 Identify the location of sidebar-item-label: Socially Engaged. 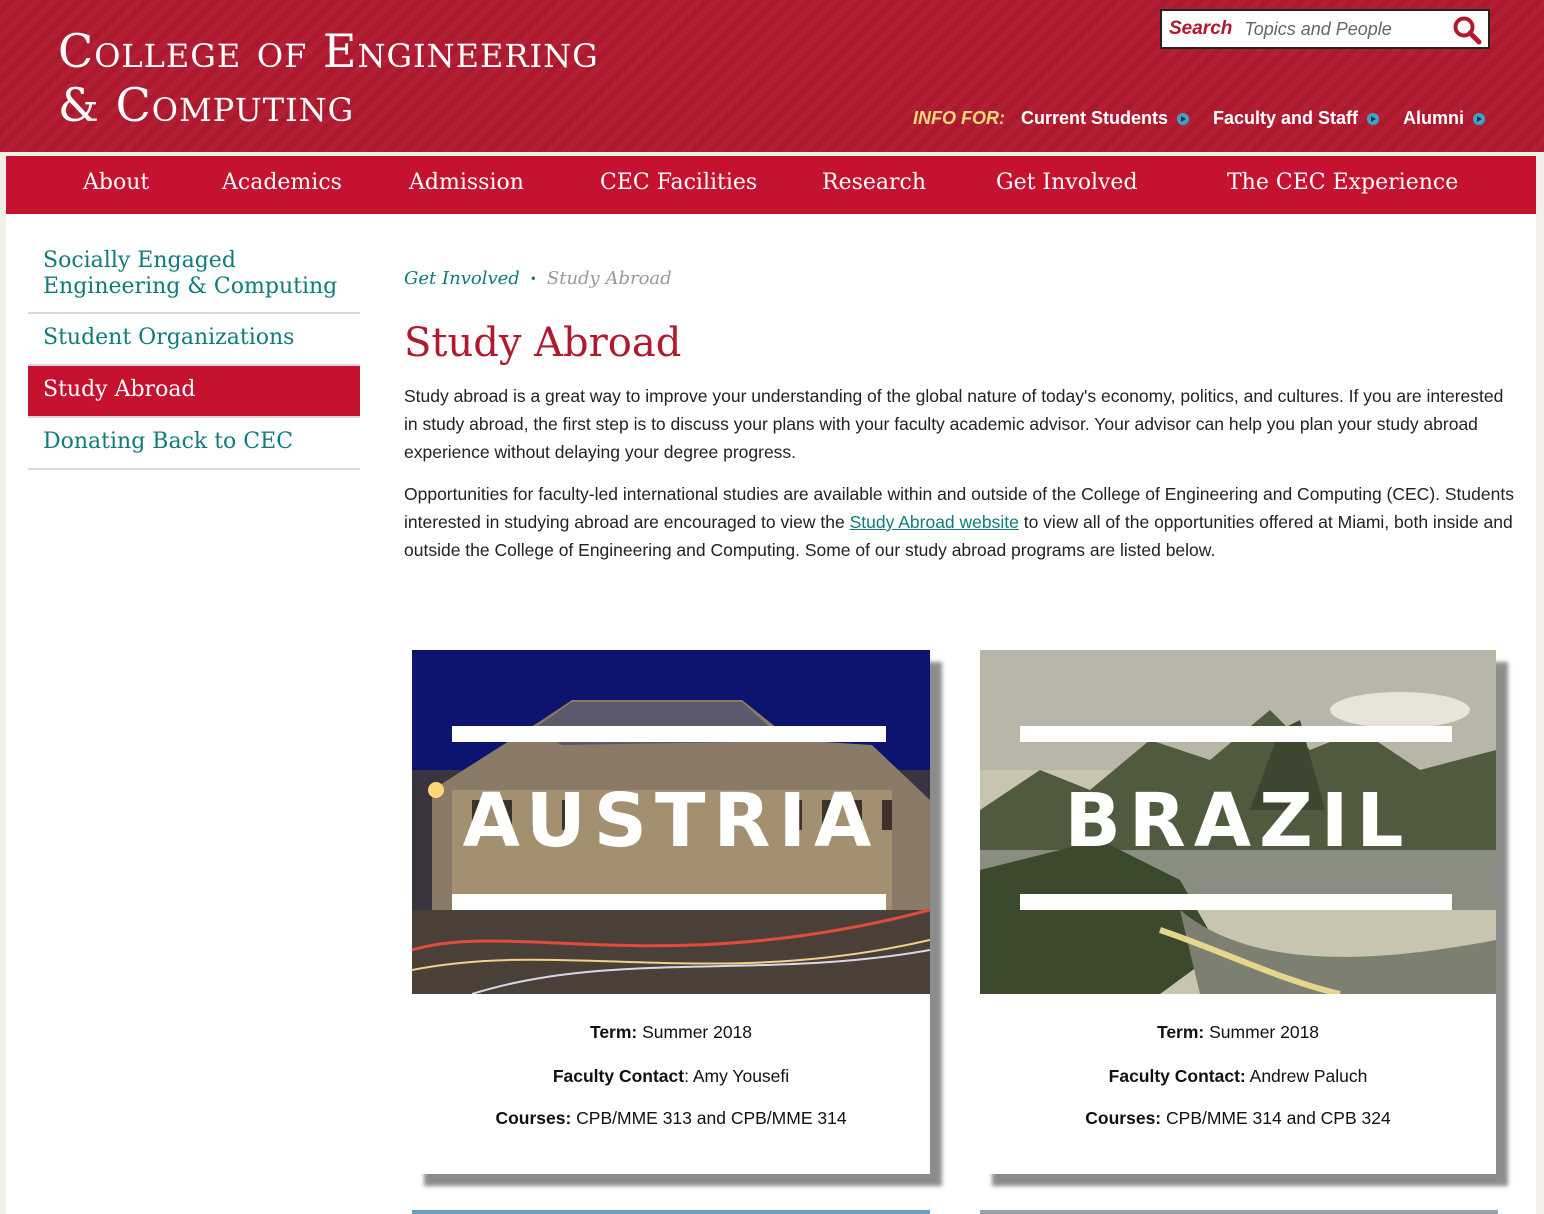
(139, 260).